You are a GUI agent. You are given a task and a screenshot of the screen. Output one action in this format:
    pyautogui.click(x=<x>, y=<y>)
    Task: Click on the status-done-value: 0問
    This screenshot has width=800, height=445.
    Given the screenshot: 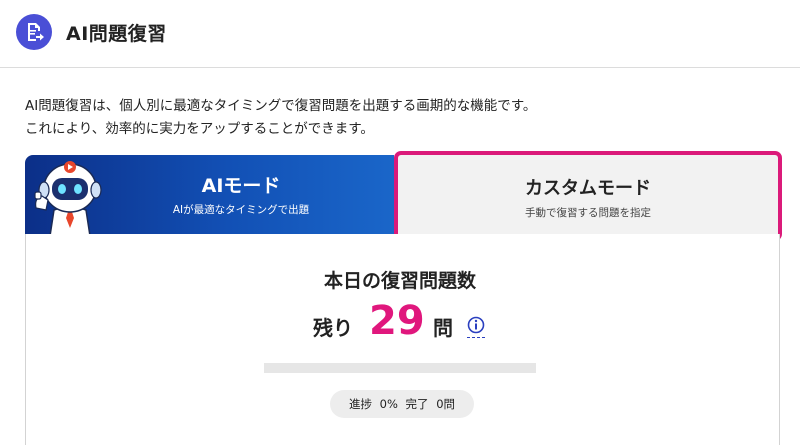 What is the action you would take?
    pyautogui.click(x=446, y=404)
    